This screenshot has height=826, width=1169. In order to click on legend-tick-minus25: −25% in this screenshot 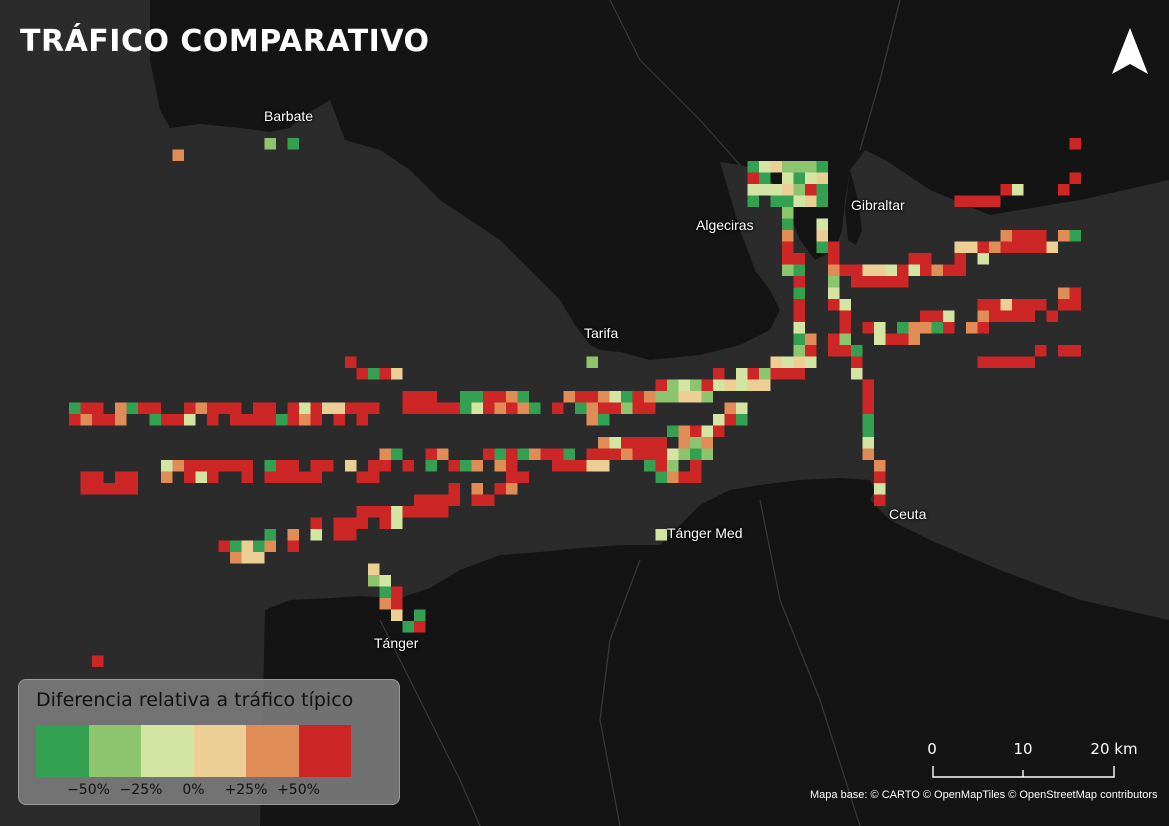, I will do `click(141, 790)`.